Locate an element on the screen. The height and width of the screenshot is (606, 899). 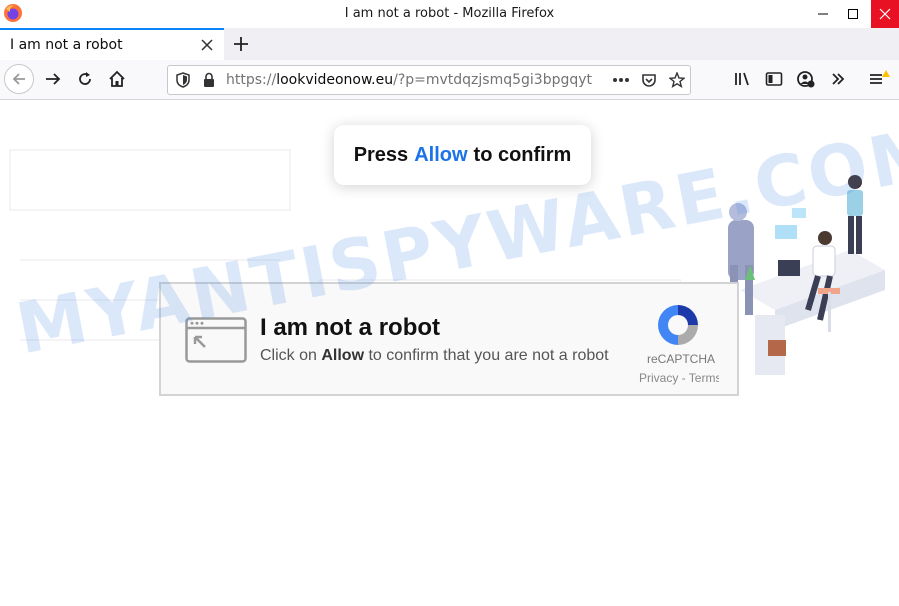
library-icon is located at coordinates (742, 79).